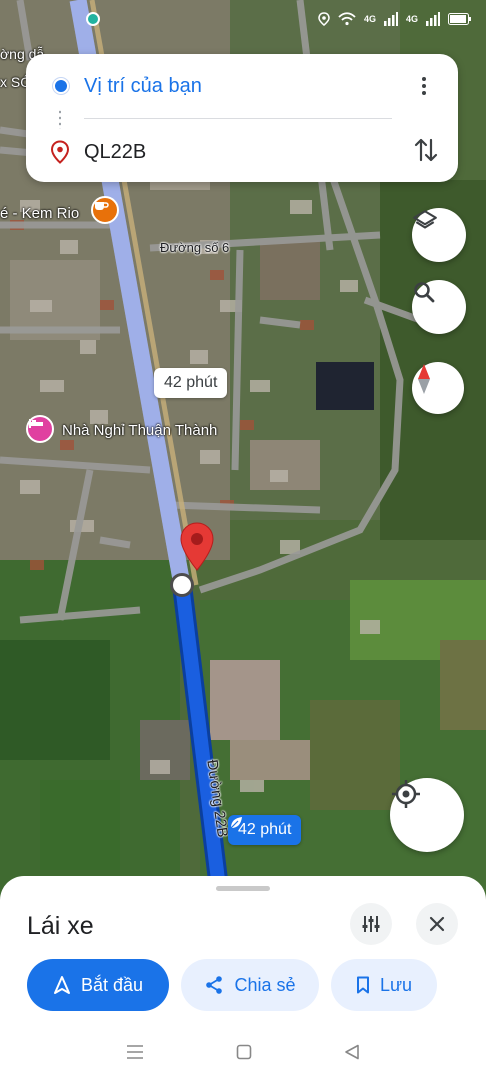 The image size is (486, 1080). I want to click on share-icon, so click(214, 985).